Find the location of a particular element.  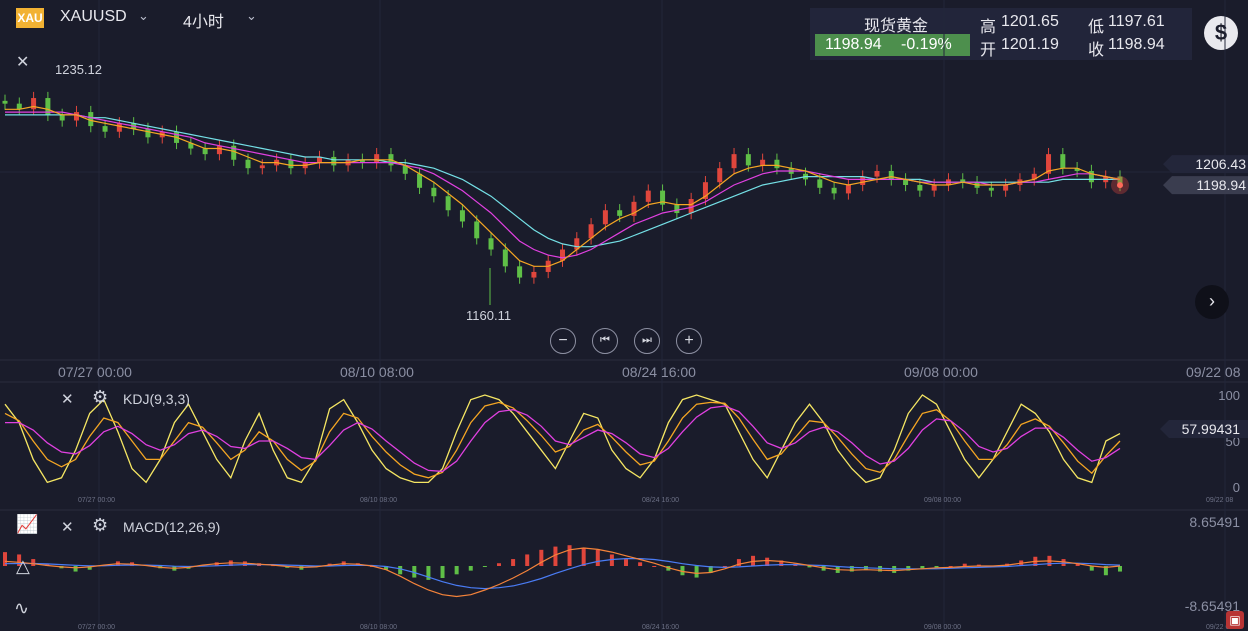

last-price-dot is located at coordinates (1120, 185).